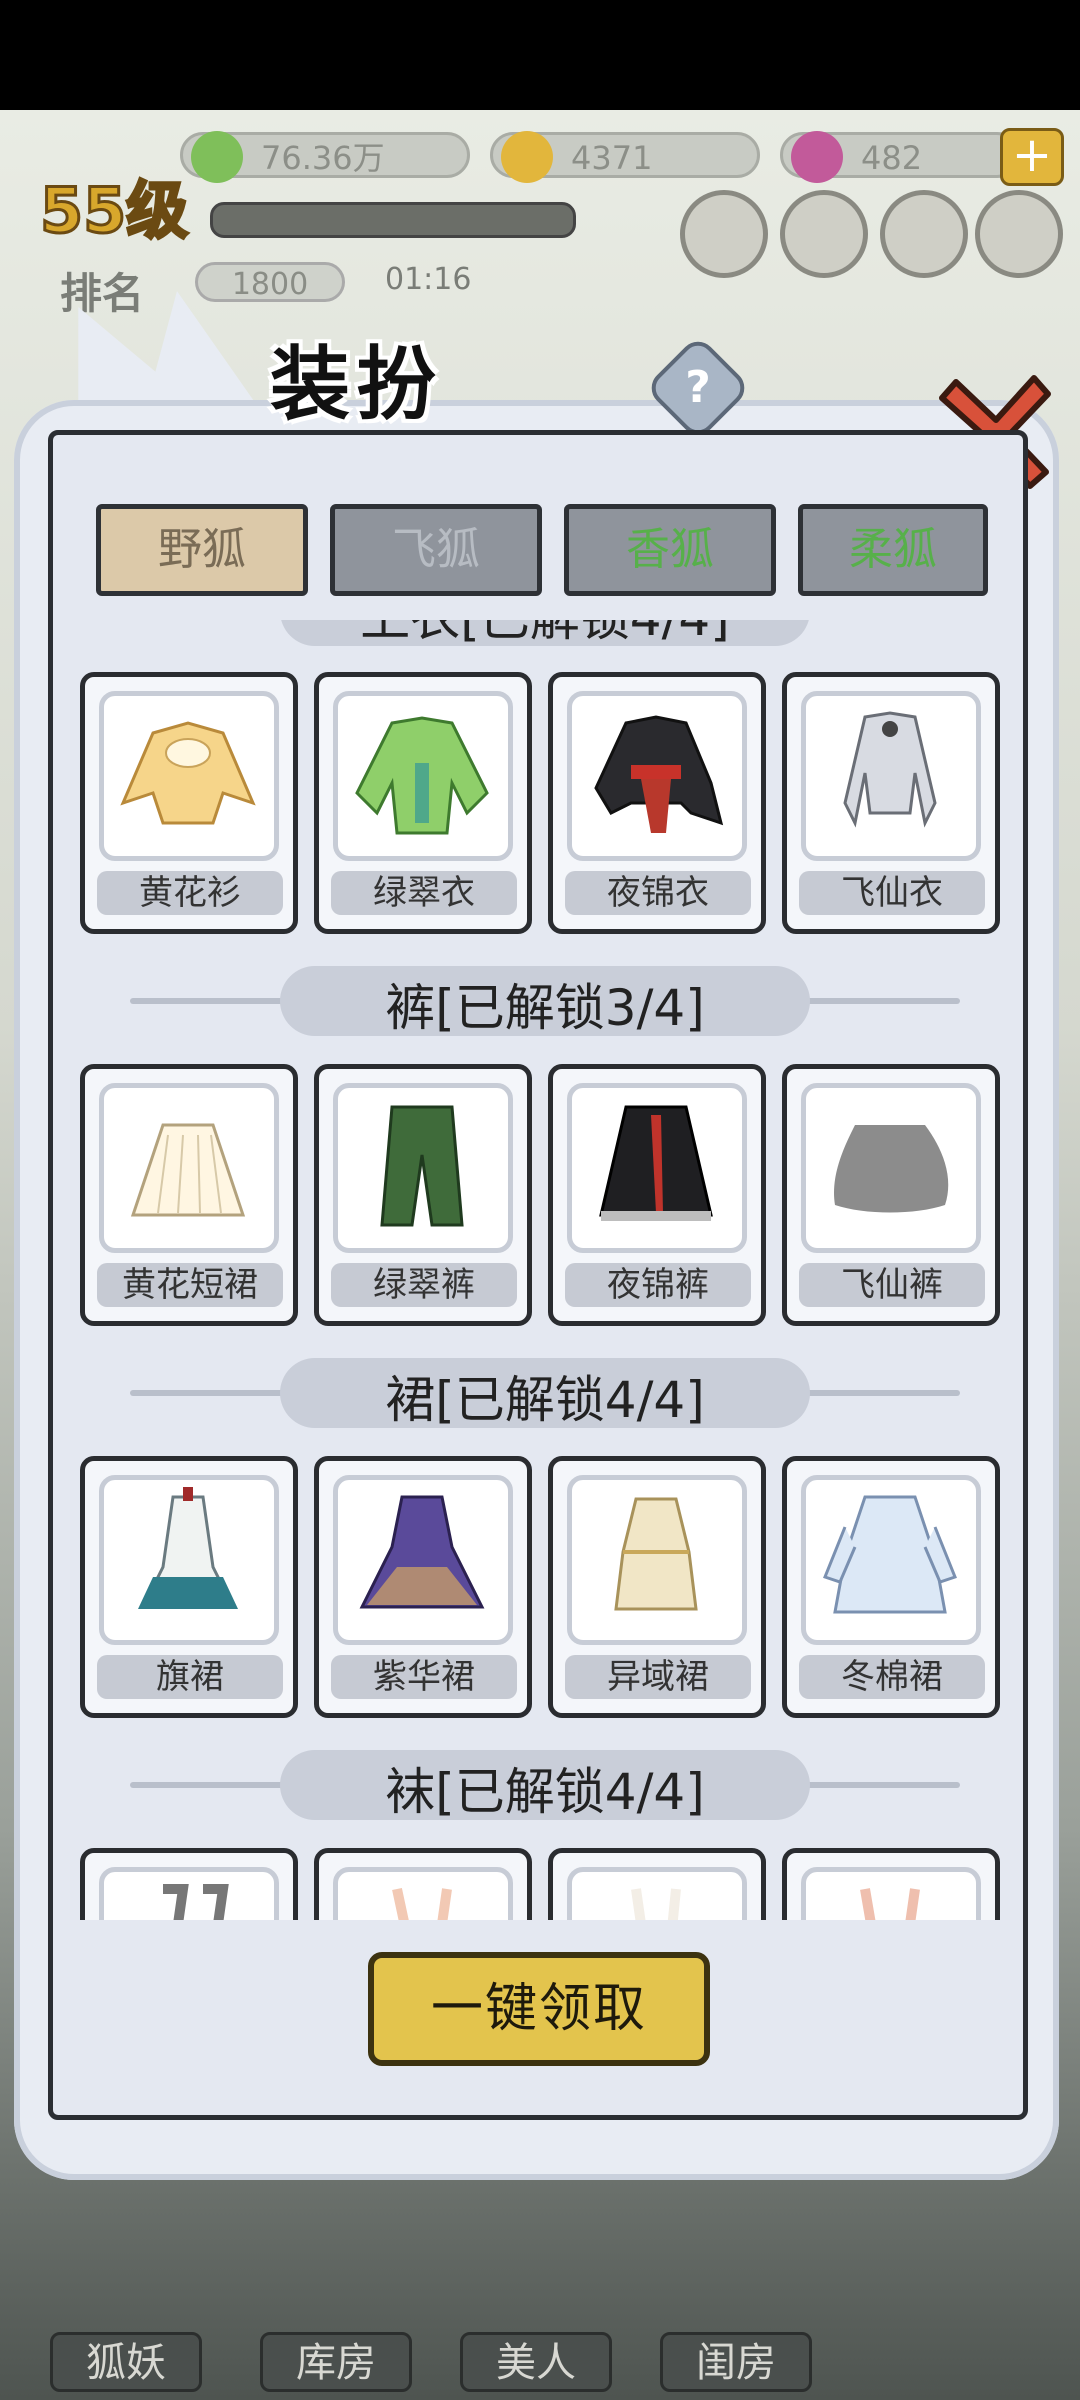 The height and width of the screenshot is (2400, 1080). What do you see at coordinates (428, 279) in the screenshot?
I see `timer-text: 01:16` at bounding box center [428, 279].